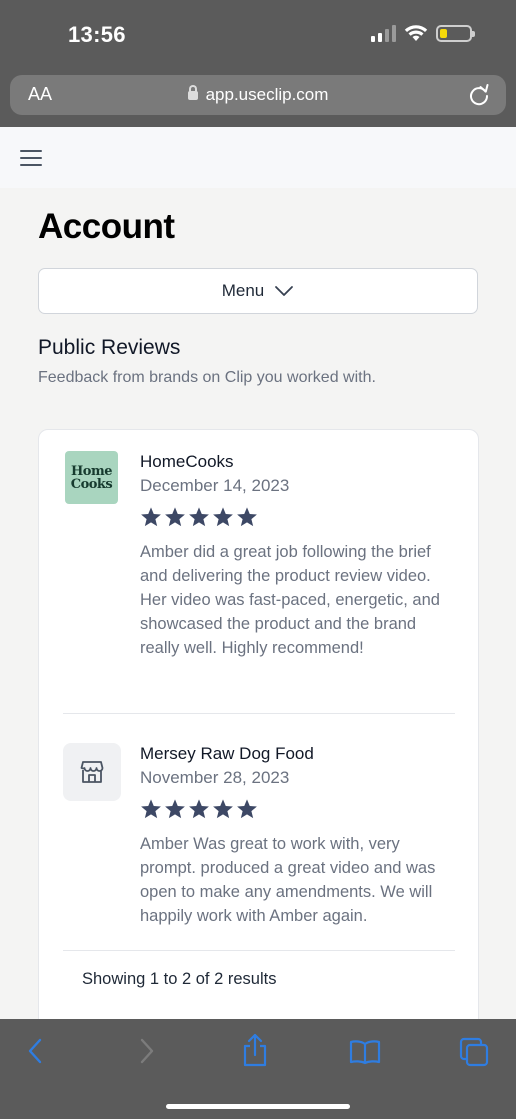  Describe the element at coordinates (255, 1050) in the screenshot. I see `share-icon` at that location.